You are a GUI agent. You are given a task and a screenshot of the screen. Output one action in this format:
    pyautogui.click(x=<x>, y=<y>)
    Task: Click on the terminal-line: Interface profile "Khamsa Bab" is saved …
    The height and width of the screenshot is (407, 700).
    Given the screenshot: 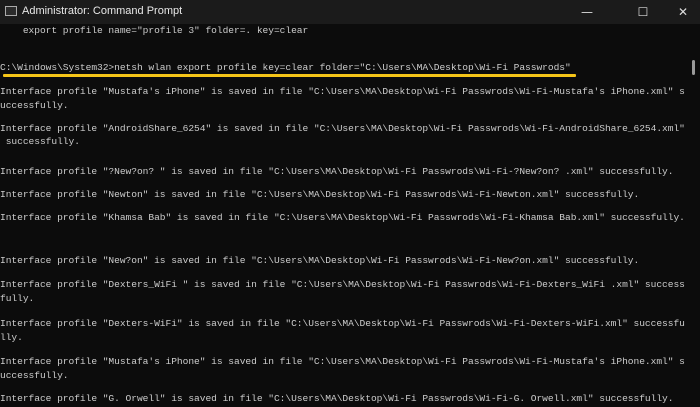 What is the action you would take?
    pyautogui.click(x=342, y=217)
    